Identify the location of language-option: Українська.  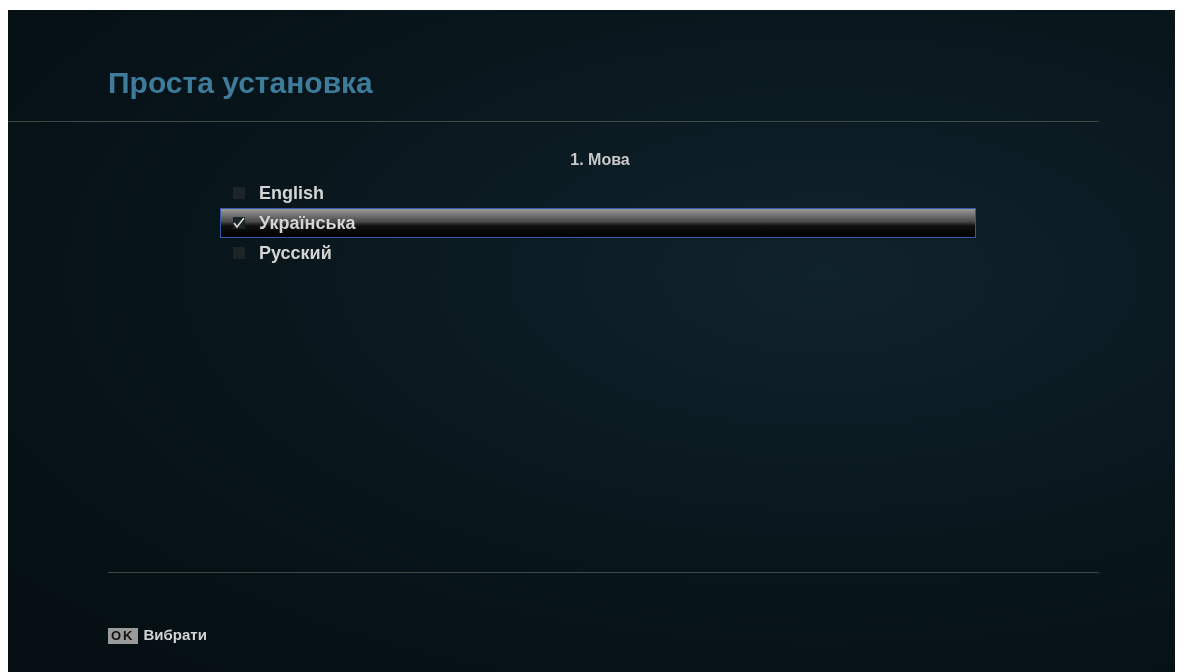
(598, 223).